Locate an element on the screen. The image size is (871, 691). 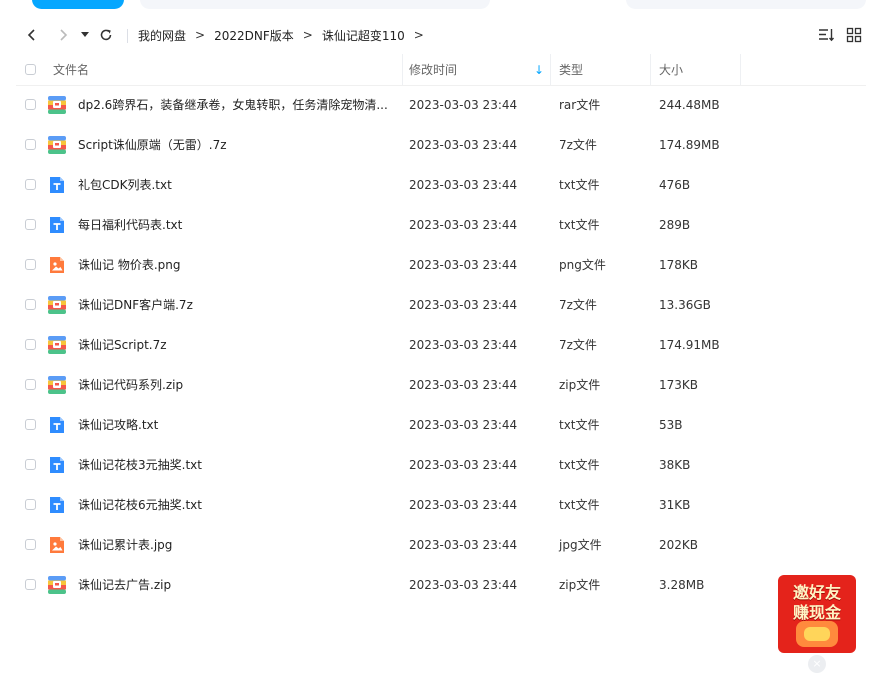
file-size: 174.91MB is located at coordinates (689, 345).